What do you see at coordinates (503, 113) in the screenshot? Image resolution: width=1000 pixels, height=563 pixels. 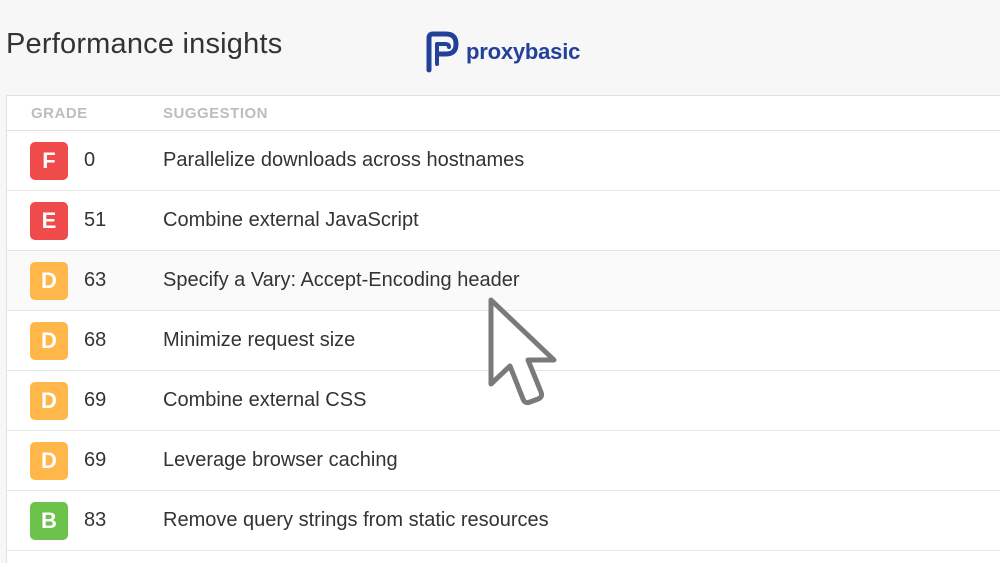 I see `table-header: GRADE SUGGESTION` at bounding box center [503, 113].